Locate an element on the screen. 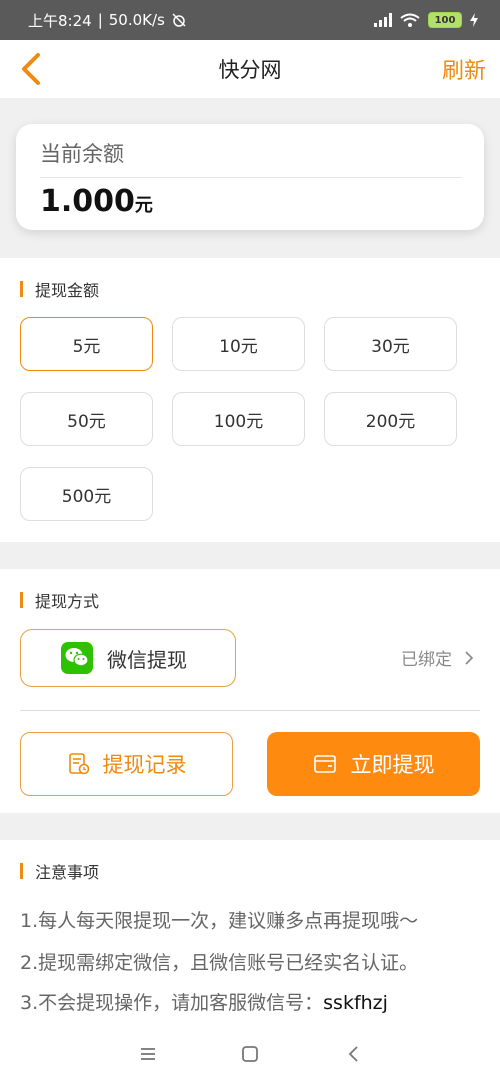  withdraw-now-button: 立即提现 is located at coordinates (373, 764).